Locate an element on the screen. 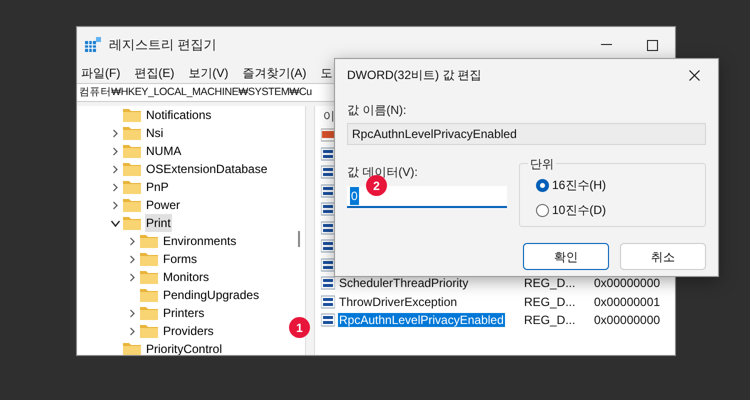 This screenshot has height=400, width=750. maximize-icon is located at coordinates (652, 45).